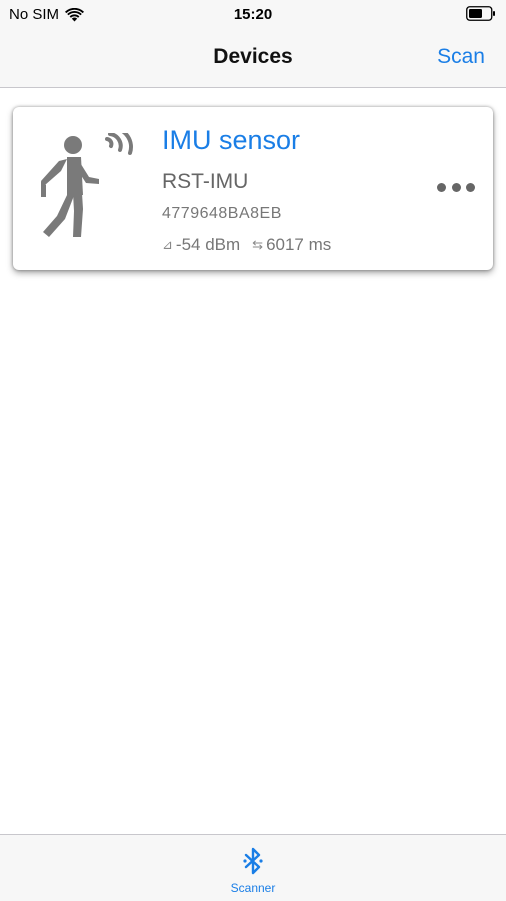 The height and width of the screenshot is (901, 506). Describe the element at coordinates (167, 244) in the screenshot. I see `signal-strength-icon: ⊿` at that location.